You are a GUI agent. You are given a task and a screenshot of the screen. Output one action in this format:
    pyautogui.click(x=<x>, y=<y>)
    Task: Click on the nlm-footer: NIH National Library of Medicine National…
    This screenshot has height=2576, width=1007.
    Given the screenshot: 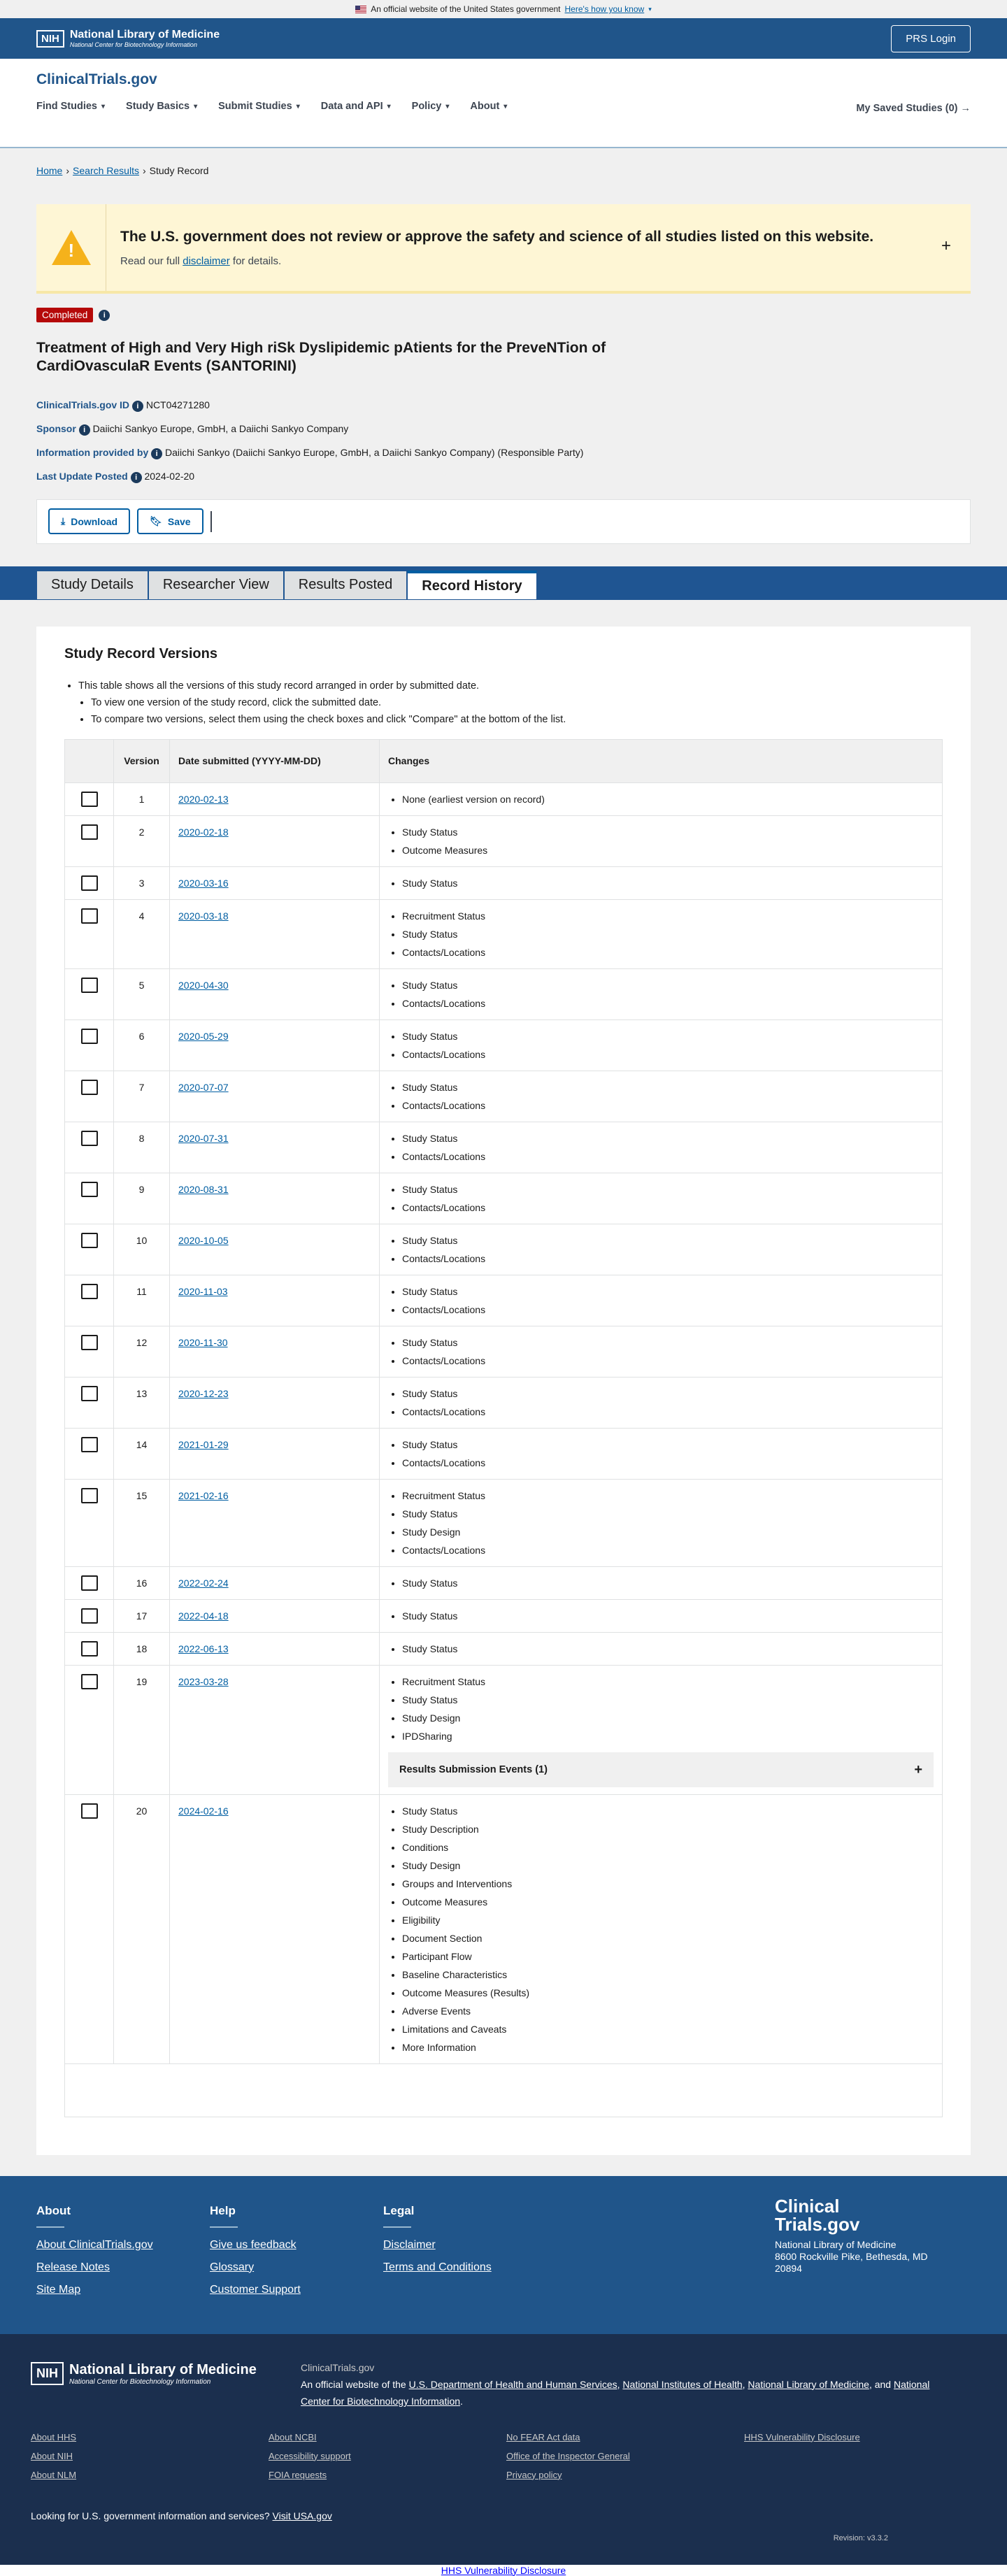 What is the action you would take?
    pyautogui.click(x=503, y=2449)
    